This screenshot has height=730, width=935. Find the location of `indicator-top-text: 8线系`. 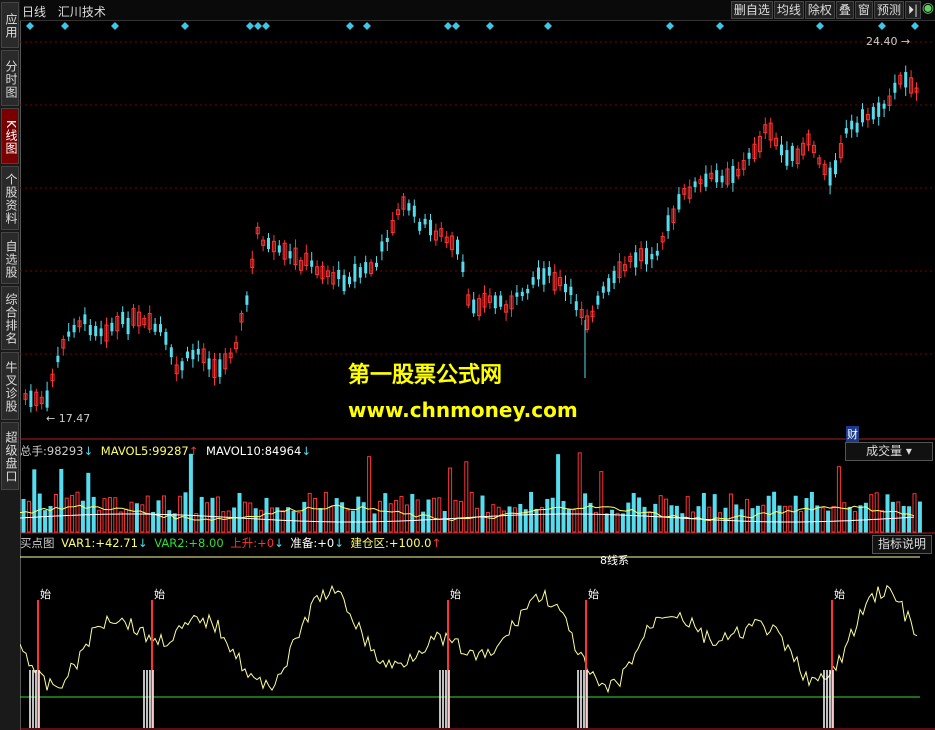

indicator-top-text: 8线系 is located at coordinates (614, 560).